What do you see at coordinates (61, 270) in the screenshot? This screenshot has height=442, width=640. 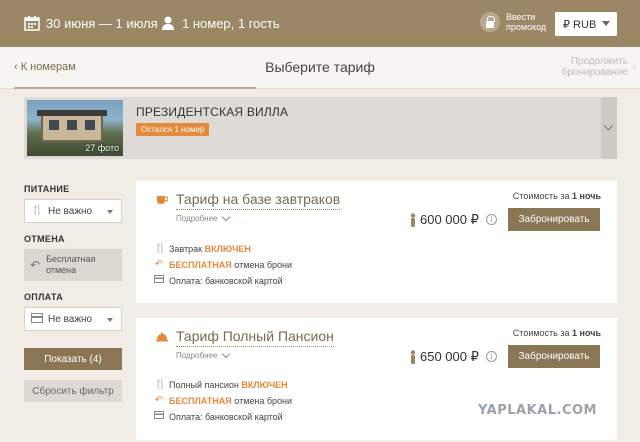 I see `cancel-chip-line2: отмена` at bounding box center [61, 270].